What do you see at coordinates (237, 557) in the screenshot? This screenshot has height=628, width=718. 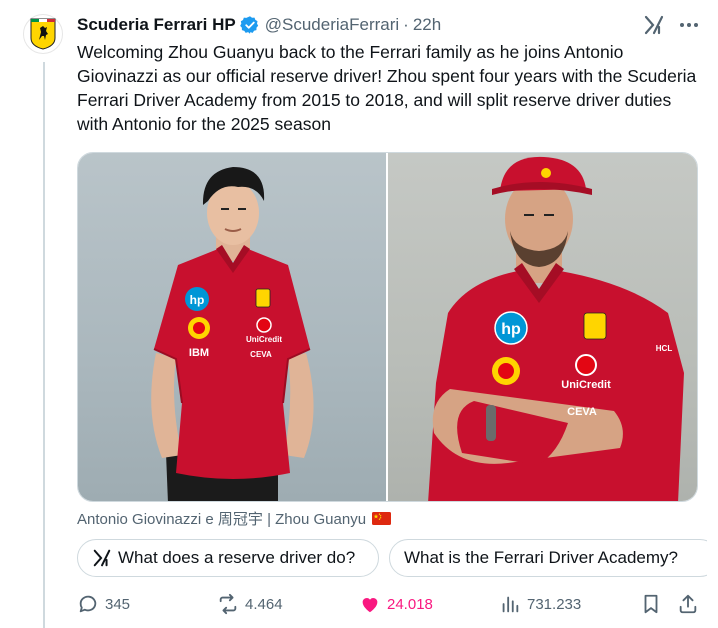 I see `chip-label: What does a reserve driver do?` at bounding box center [237, 557].